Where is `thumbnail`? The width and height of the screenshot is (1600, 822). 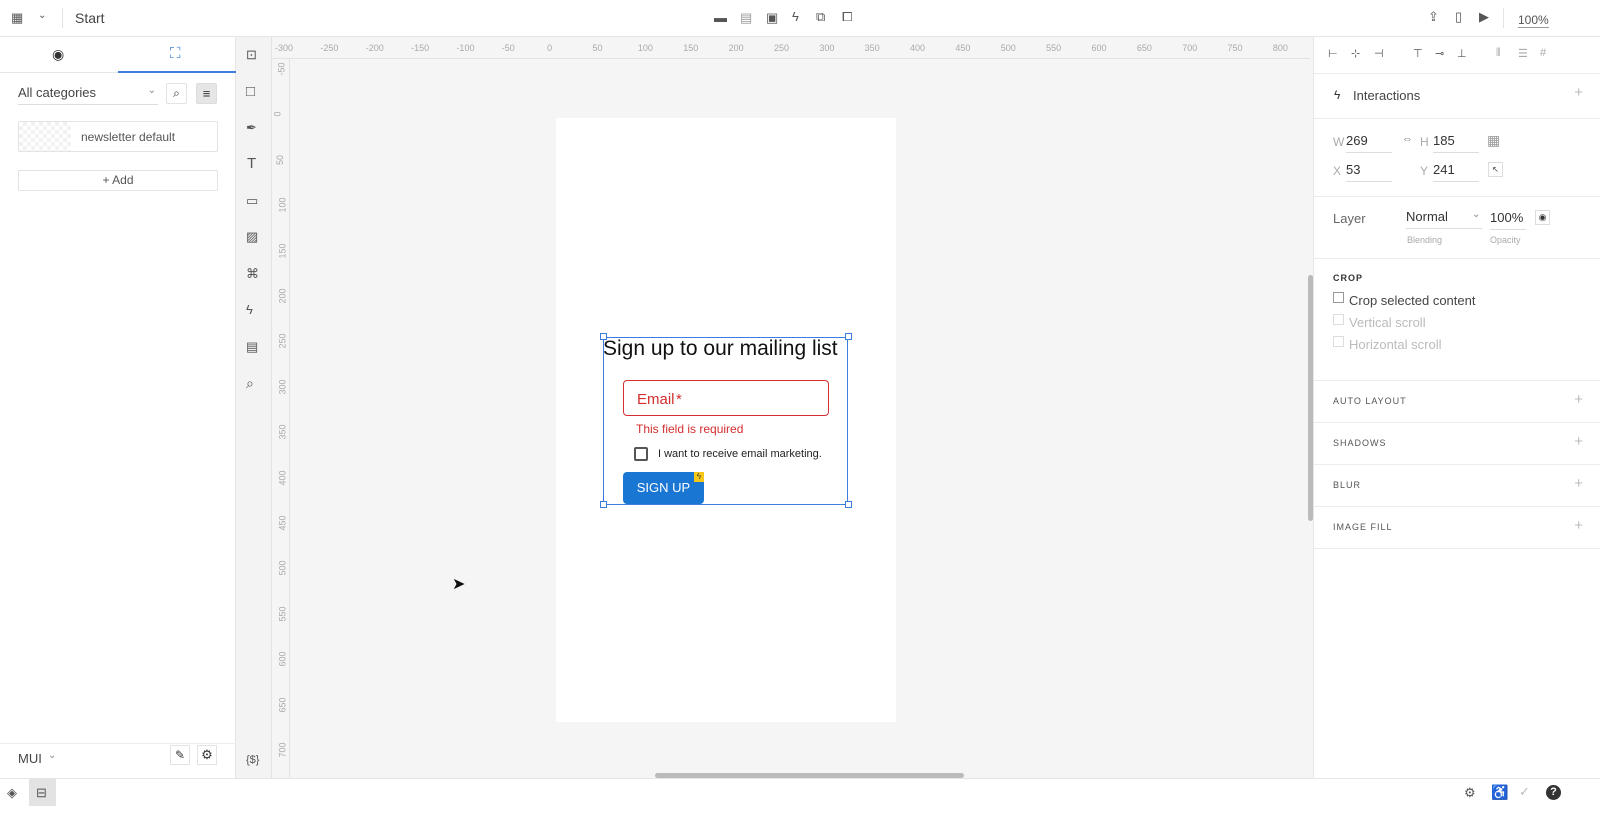 thumbnail is located at coordinates (45, 136).